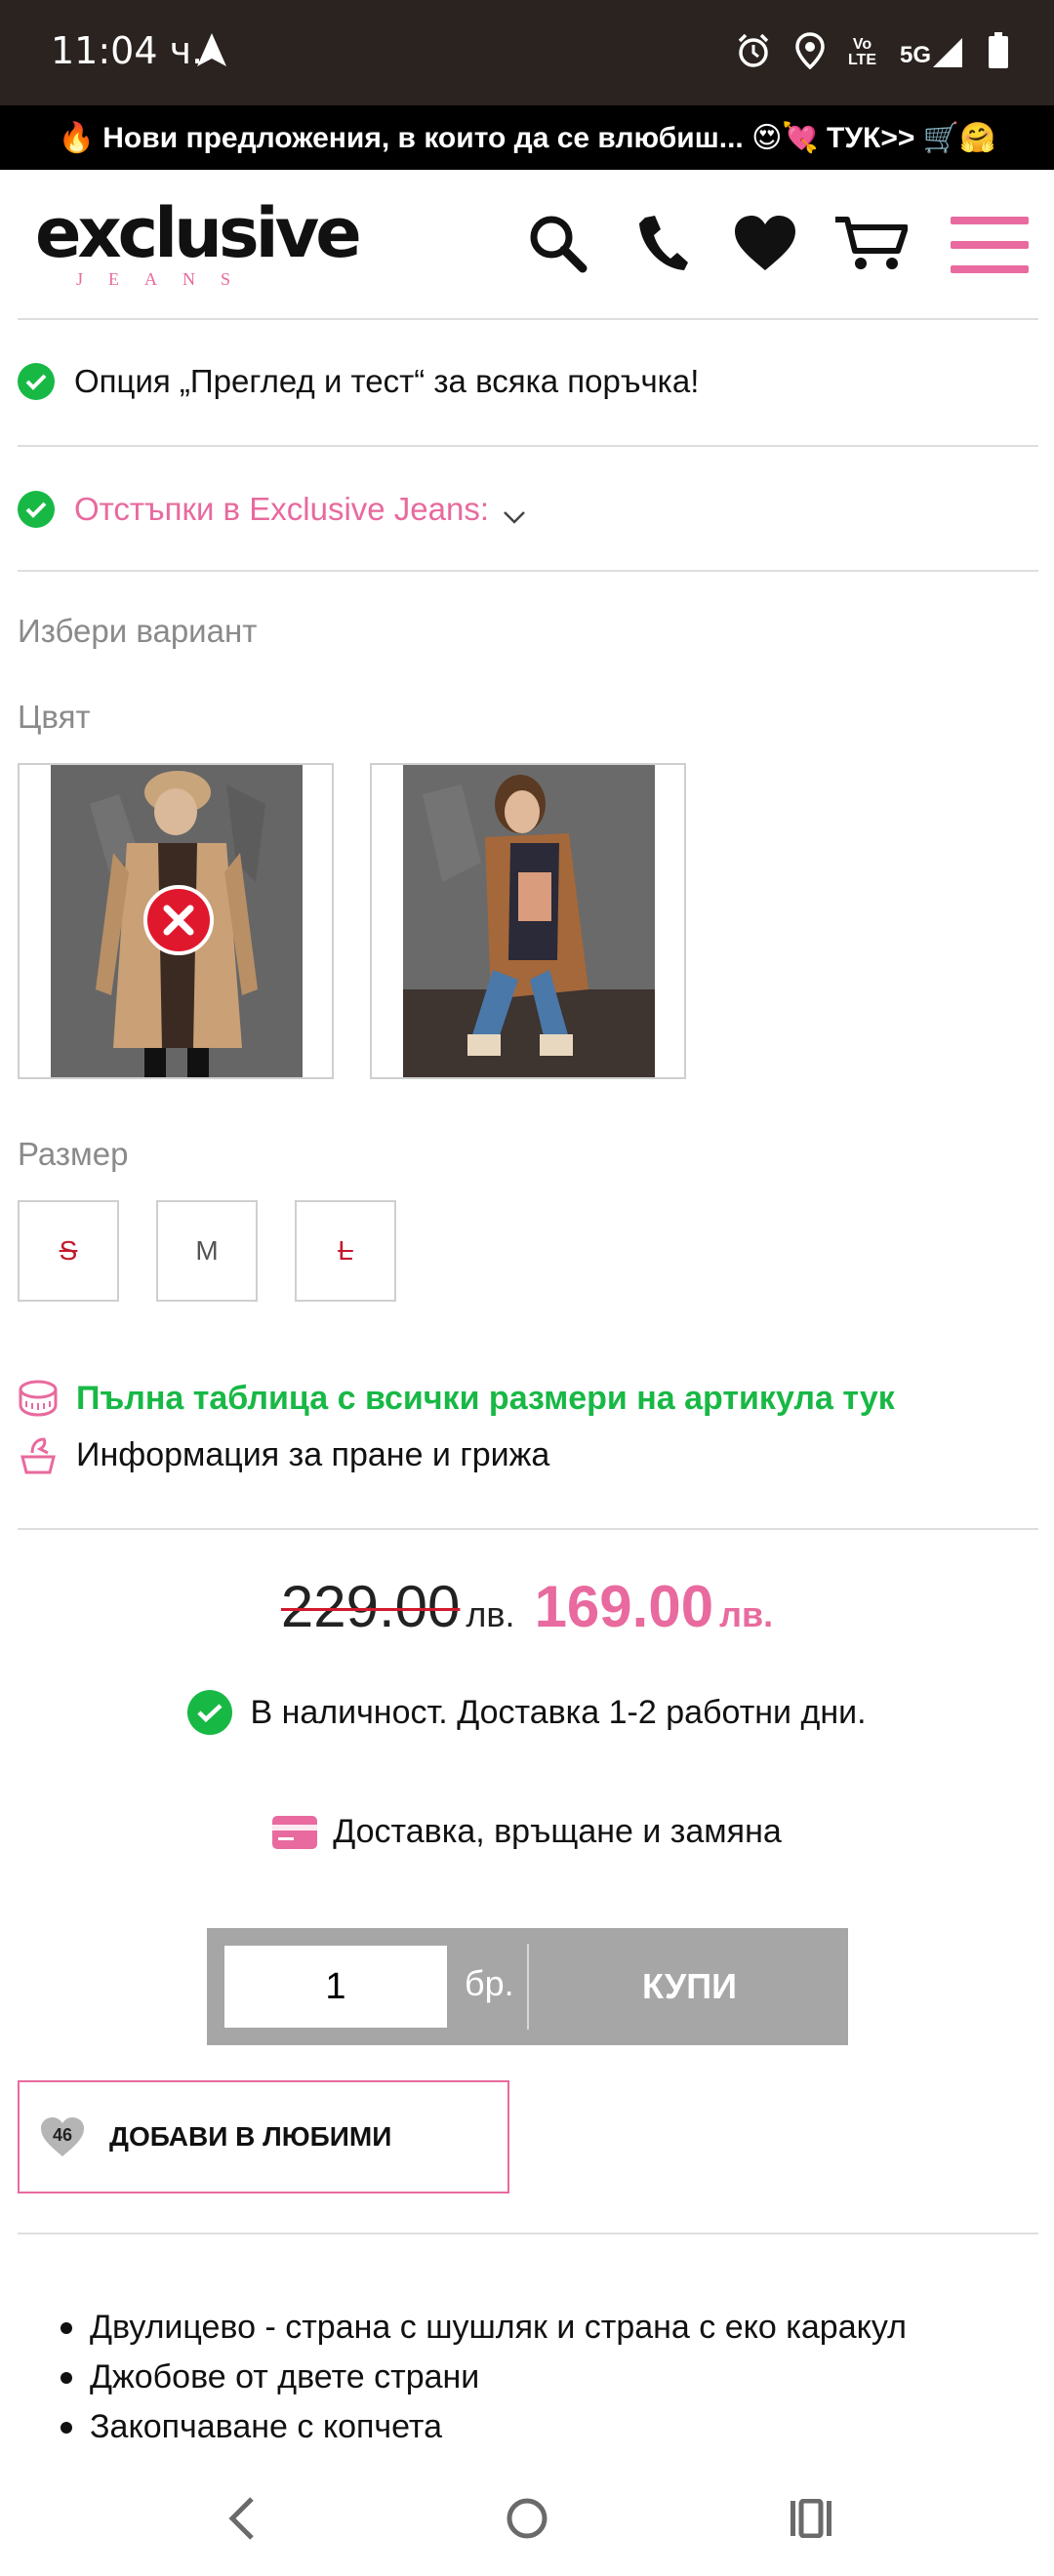 The width and height of the screenshot is (1054, 2576). I want to click on heart-icon: 46, so click(63, 2136).